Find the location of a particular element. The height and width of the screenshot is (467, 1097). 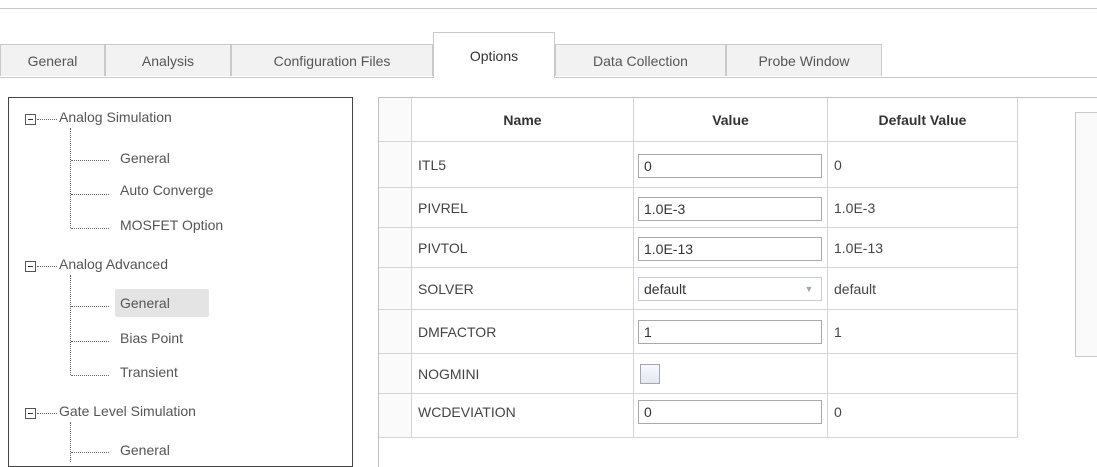

tab-label: Probe Window is located at coordinates (804, 60).